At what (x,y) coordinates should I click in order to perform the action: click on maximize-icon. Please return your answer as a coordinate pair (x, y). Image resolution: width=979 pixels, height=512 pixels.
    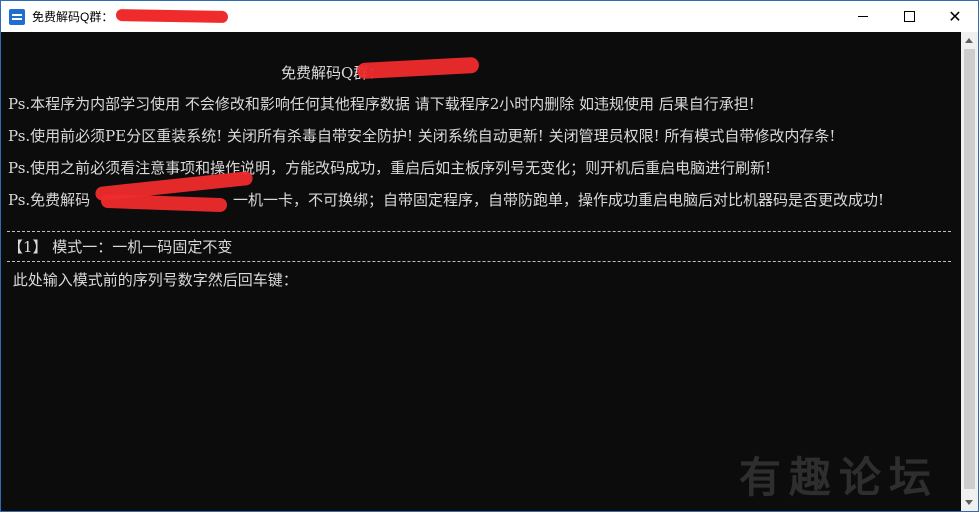
    Looking at the image, I should click on (909, 16).